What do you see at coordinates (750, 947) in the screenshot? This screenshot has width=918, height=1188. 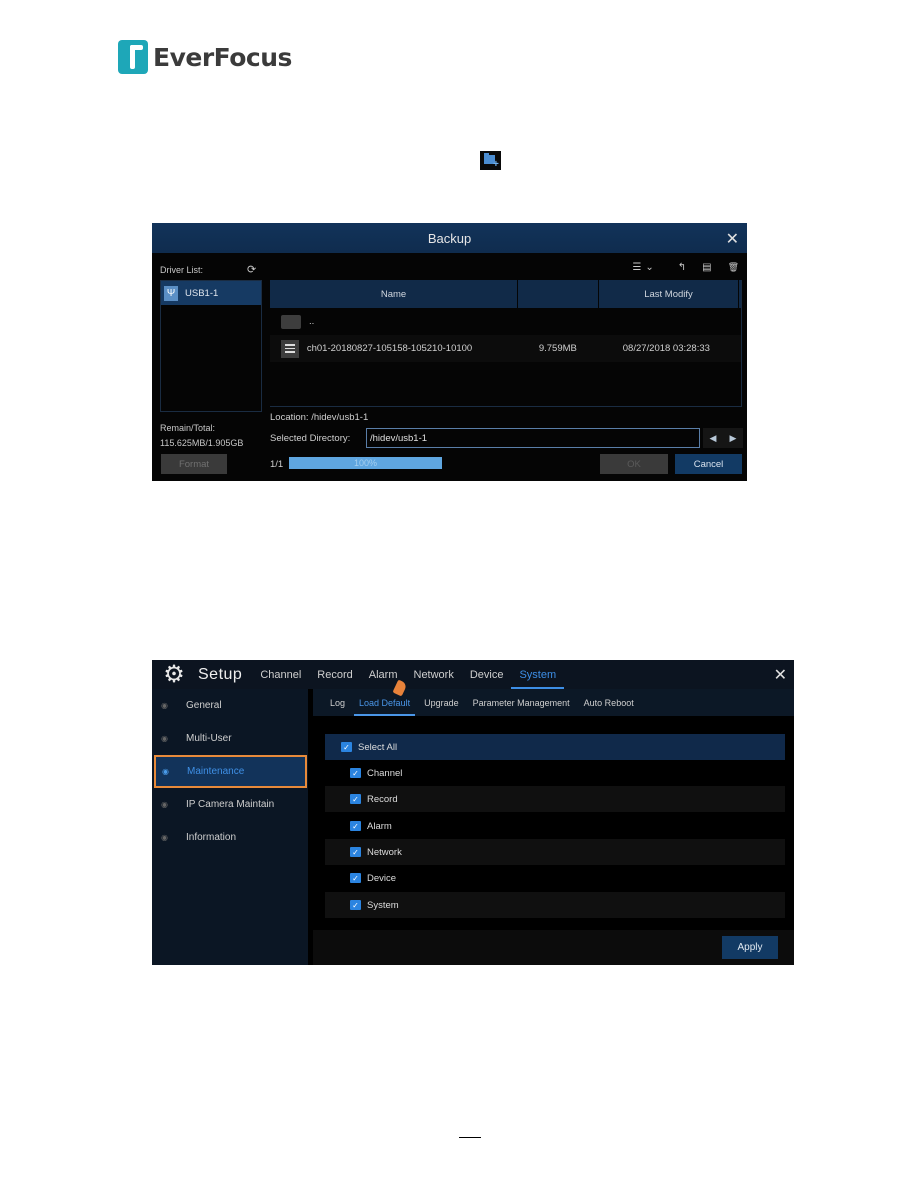 I see `apply-button: Apply` at bounding box center [750, 947].